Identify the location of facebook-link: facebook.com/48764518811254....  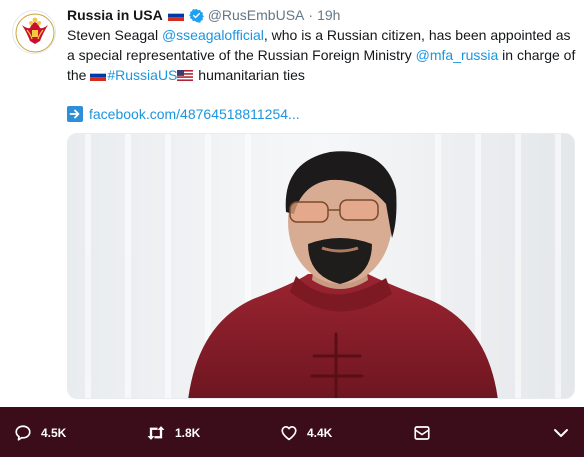
(194, 114).